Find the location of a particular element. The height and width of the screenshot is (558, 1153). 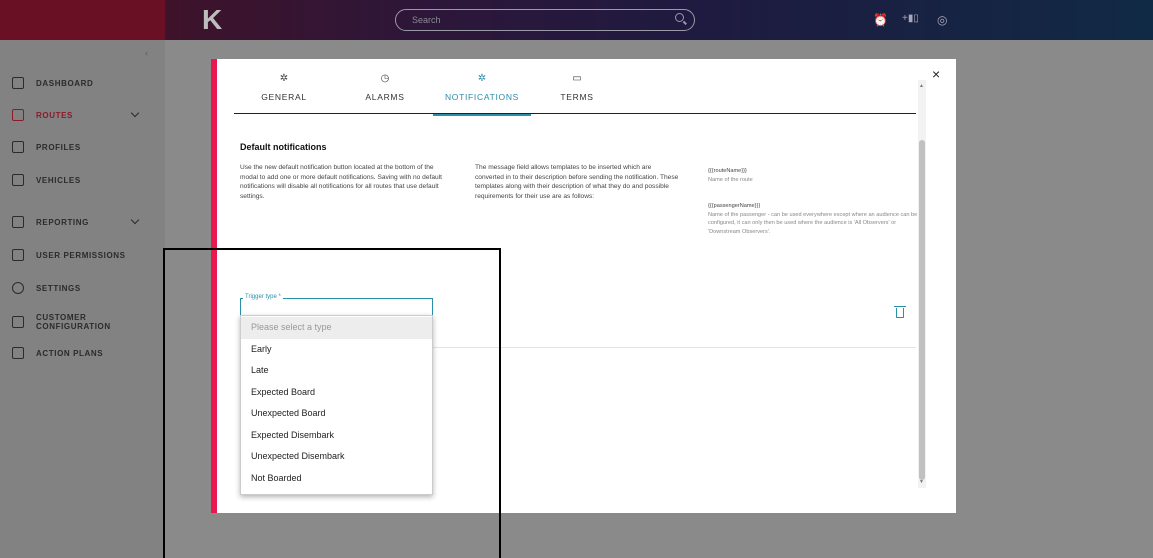

tab-terms: ▭ TERMS is located at coordinates (577, 93).